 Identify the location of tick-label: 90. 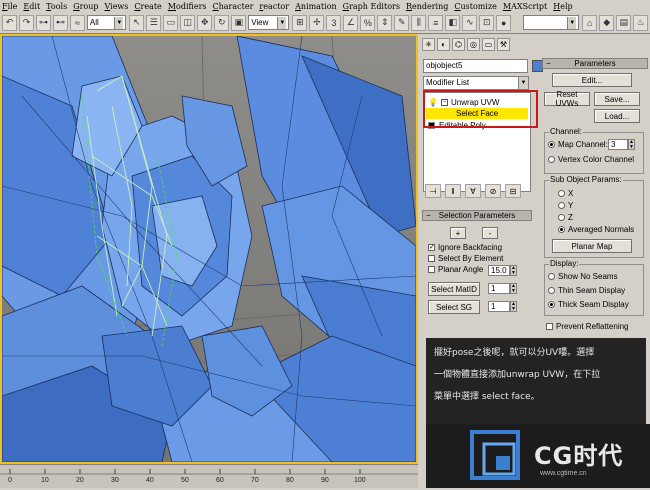
(325, 480).